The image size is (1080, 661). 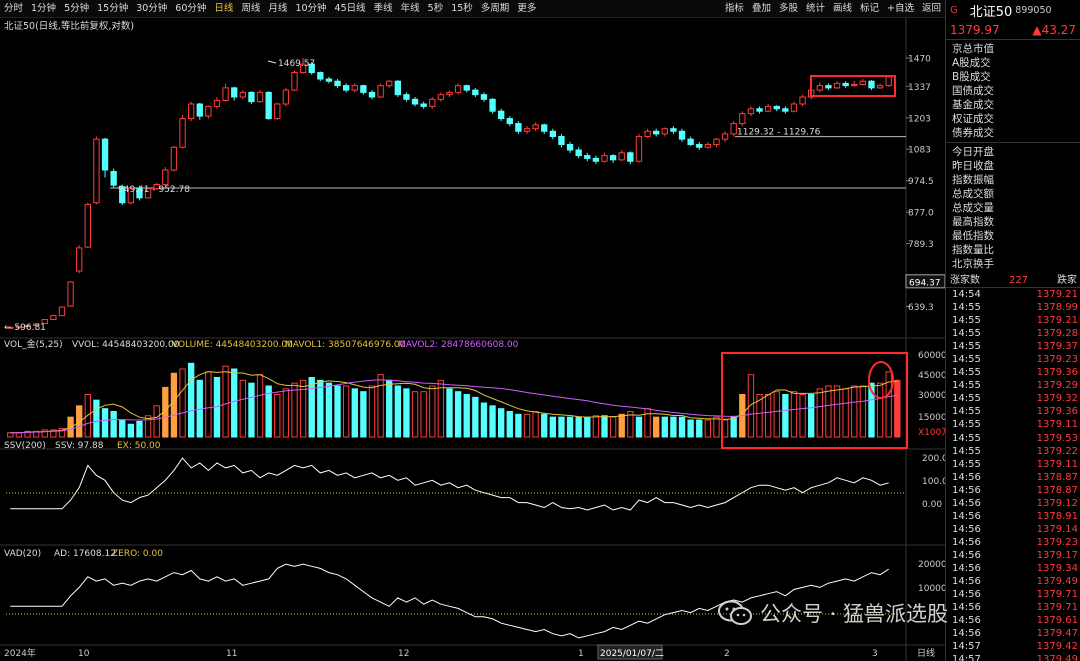 What do you see at coordinates (966, 657) in the screenshot?
I see `tick-time: 14:57` at bounding box center [966, 657].